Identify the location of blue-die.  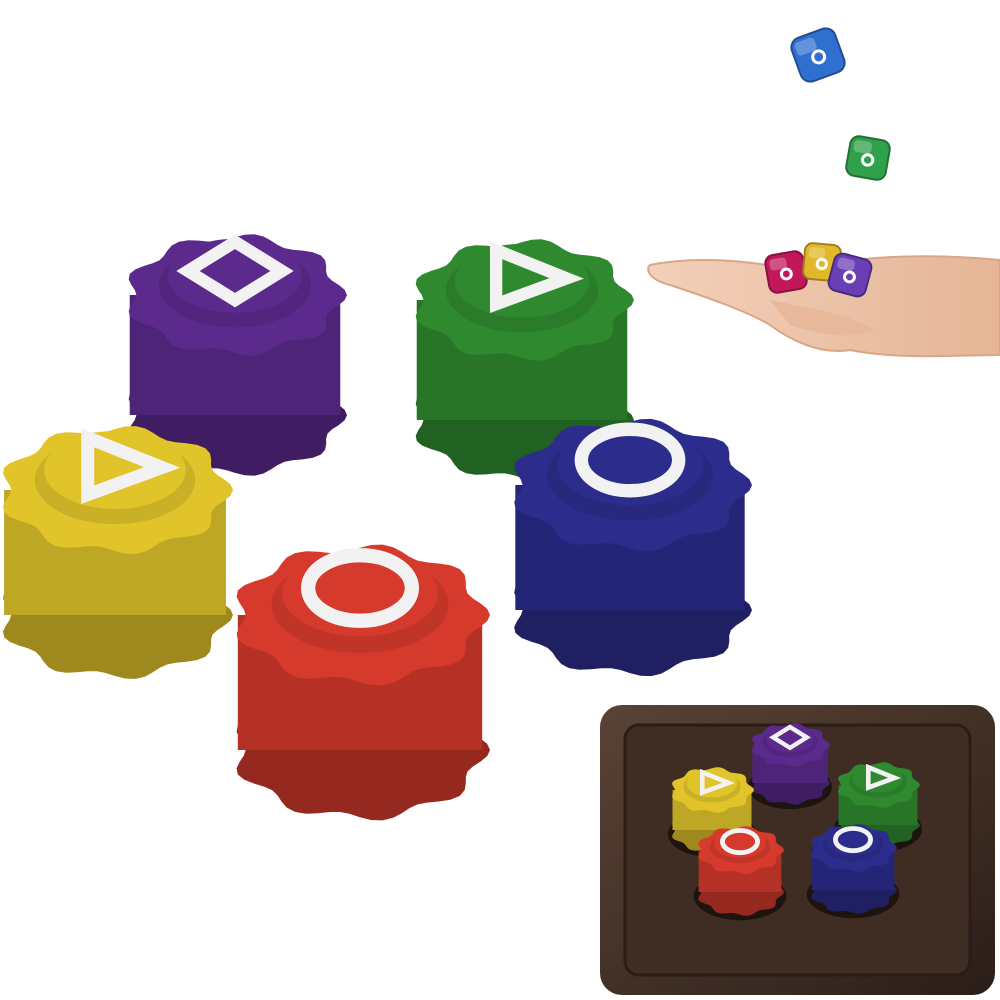
(818, 55).